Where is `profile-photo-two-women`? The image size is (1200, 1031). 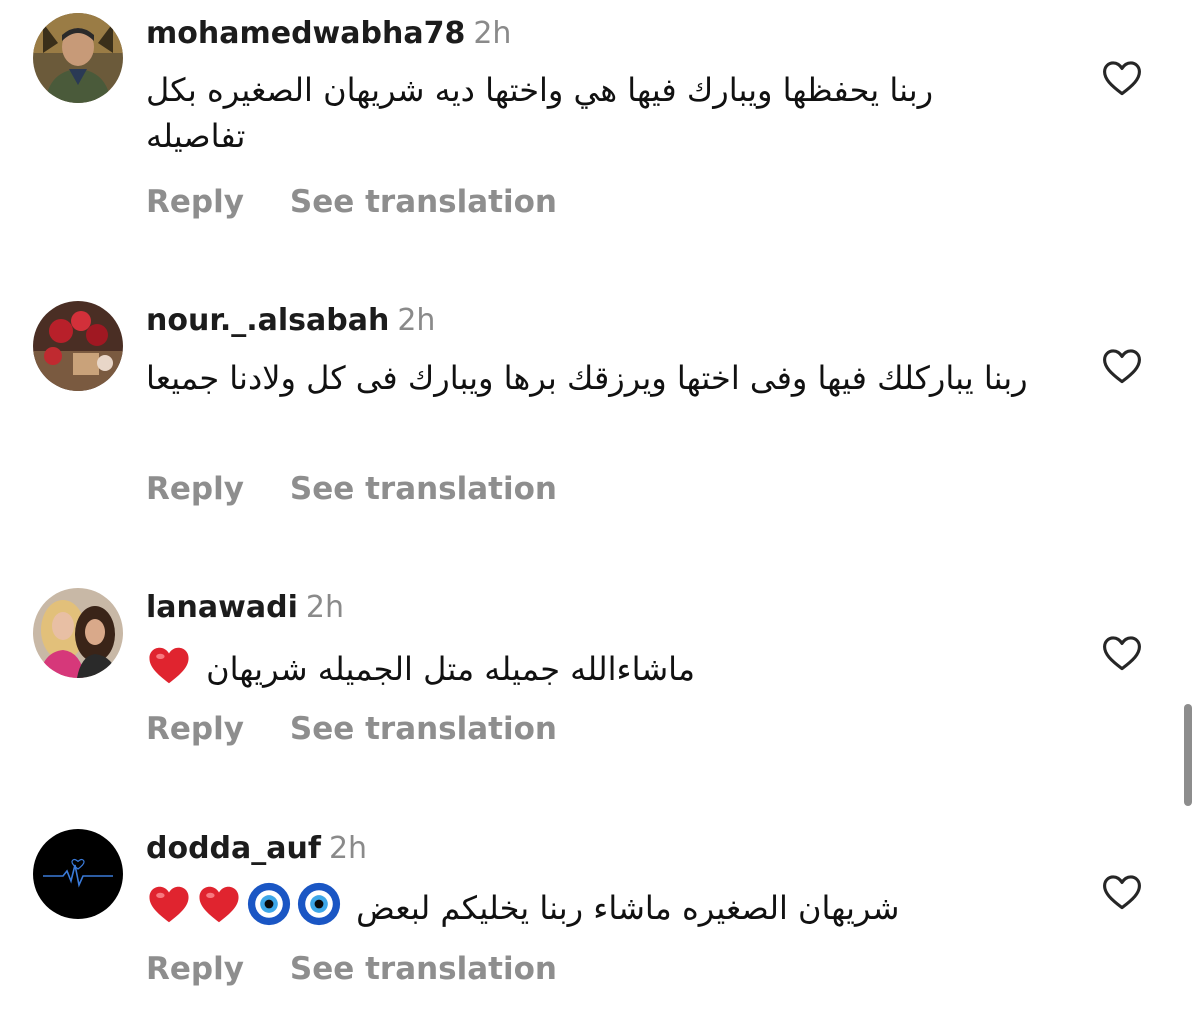 profile-photo-two-women is located at coordinates (78, 633).